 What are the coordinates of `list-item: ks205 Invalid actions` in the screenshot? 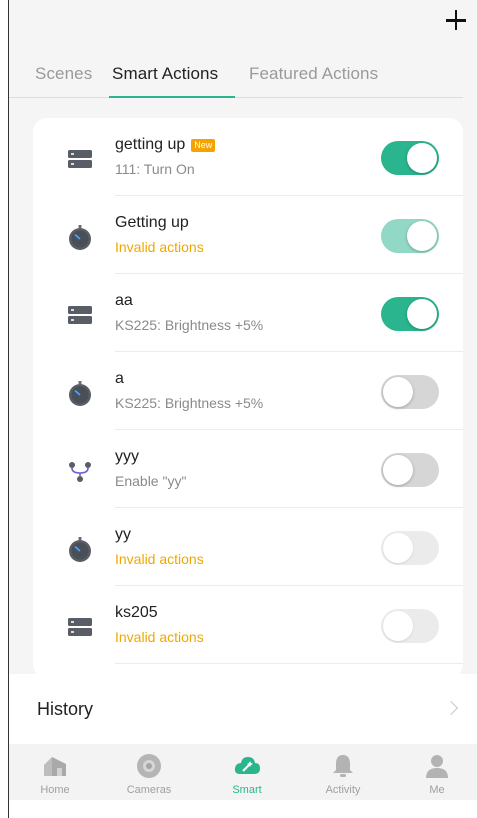 It's located at (248, 625).